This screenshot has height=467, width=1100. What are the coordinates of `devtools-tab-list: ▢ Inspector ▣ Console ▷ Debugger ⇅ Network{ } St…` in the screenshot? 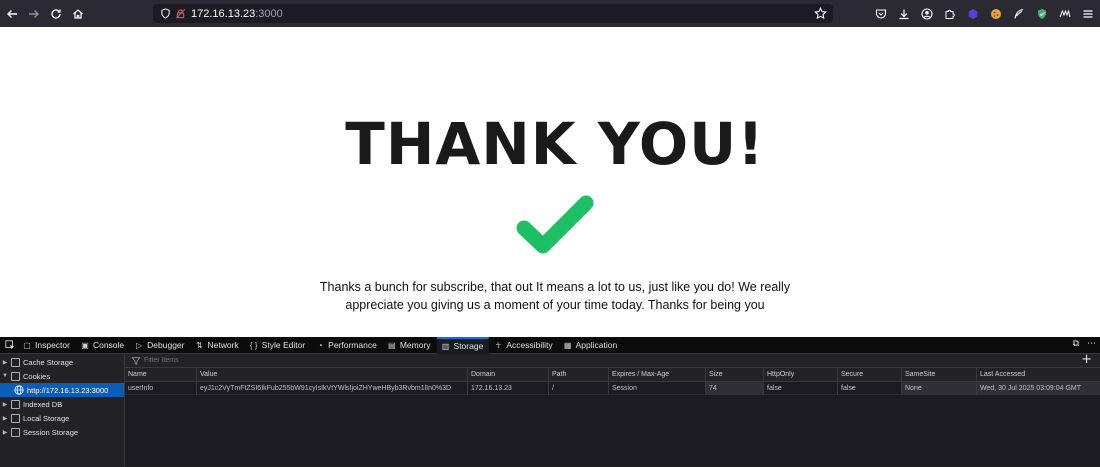 It's located at (321, 345).